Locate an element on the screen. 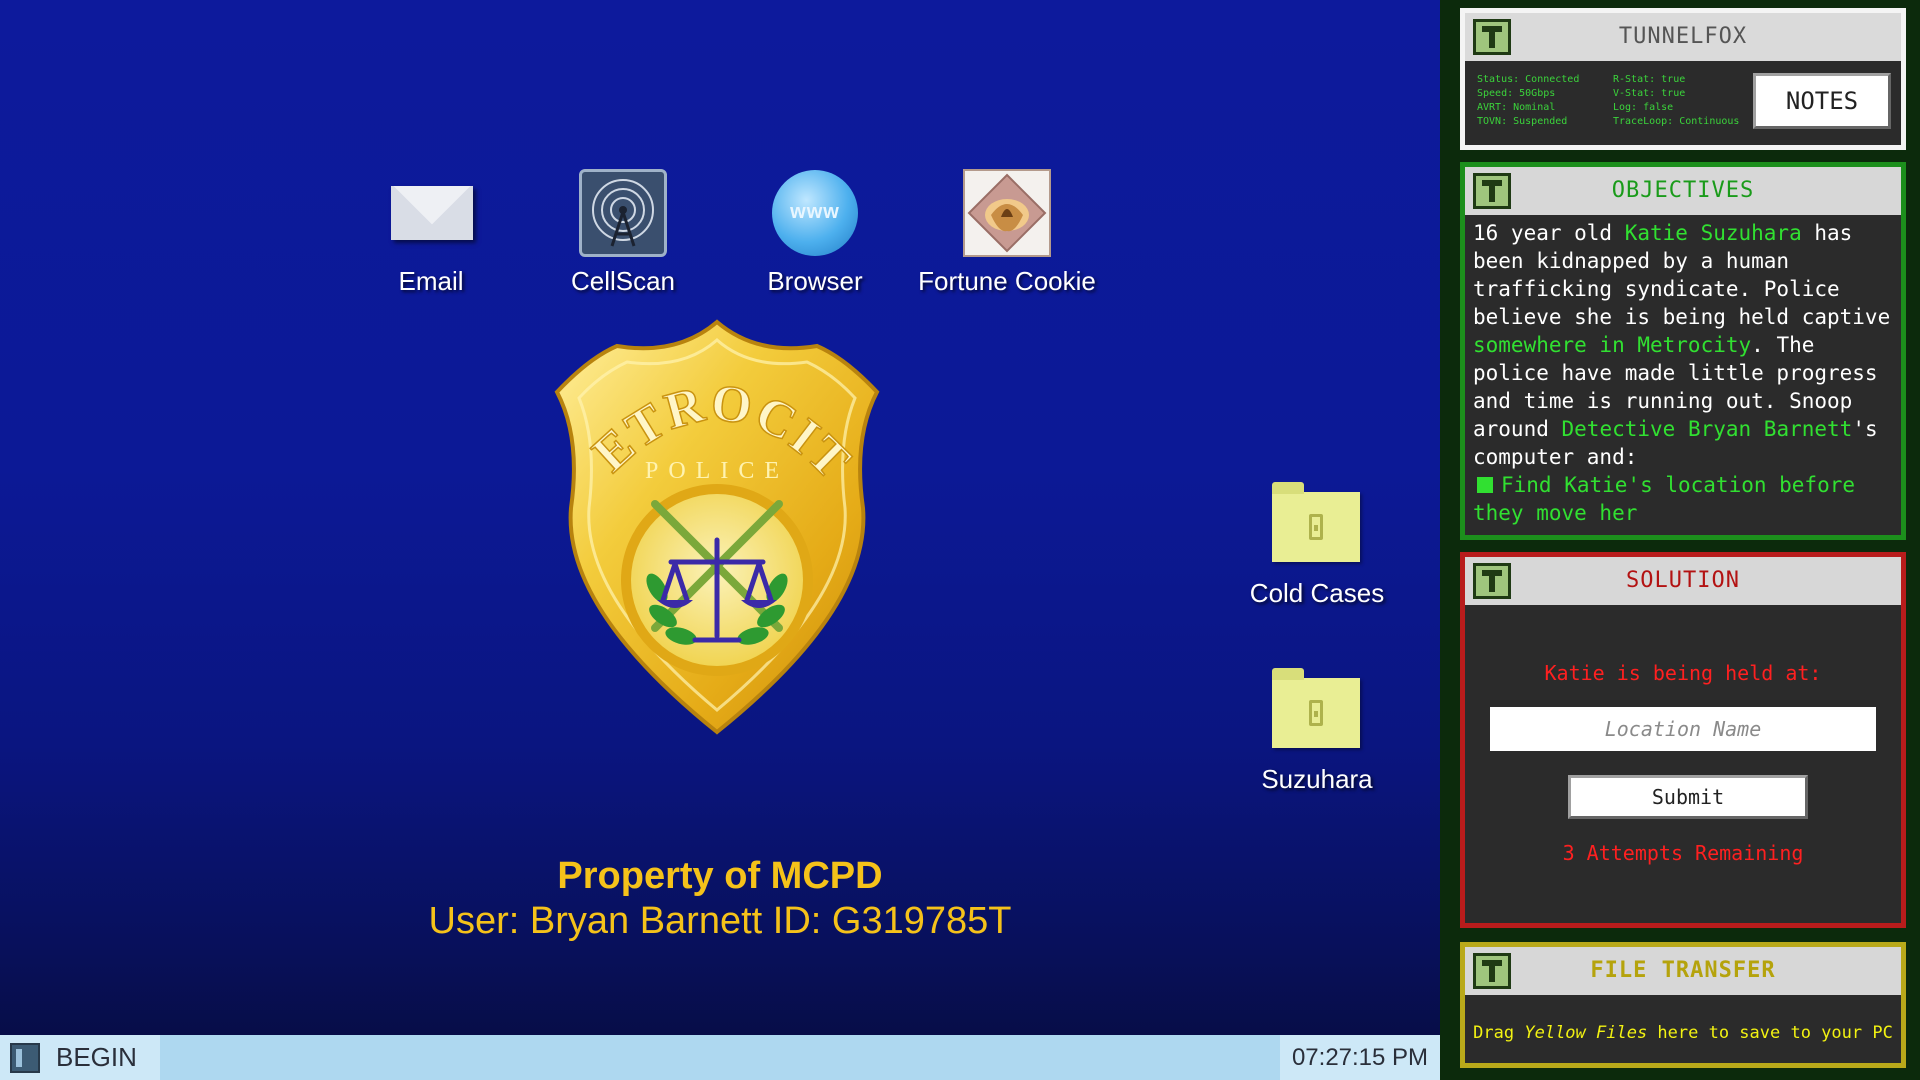  desktop-icon-label: Suzuhara is located at coordinates (1317, 779).